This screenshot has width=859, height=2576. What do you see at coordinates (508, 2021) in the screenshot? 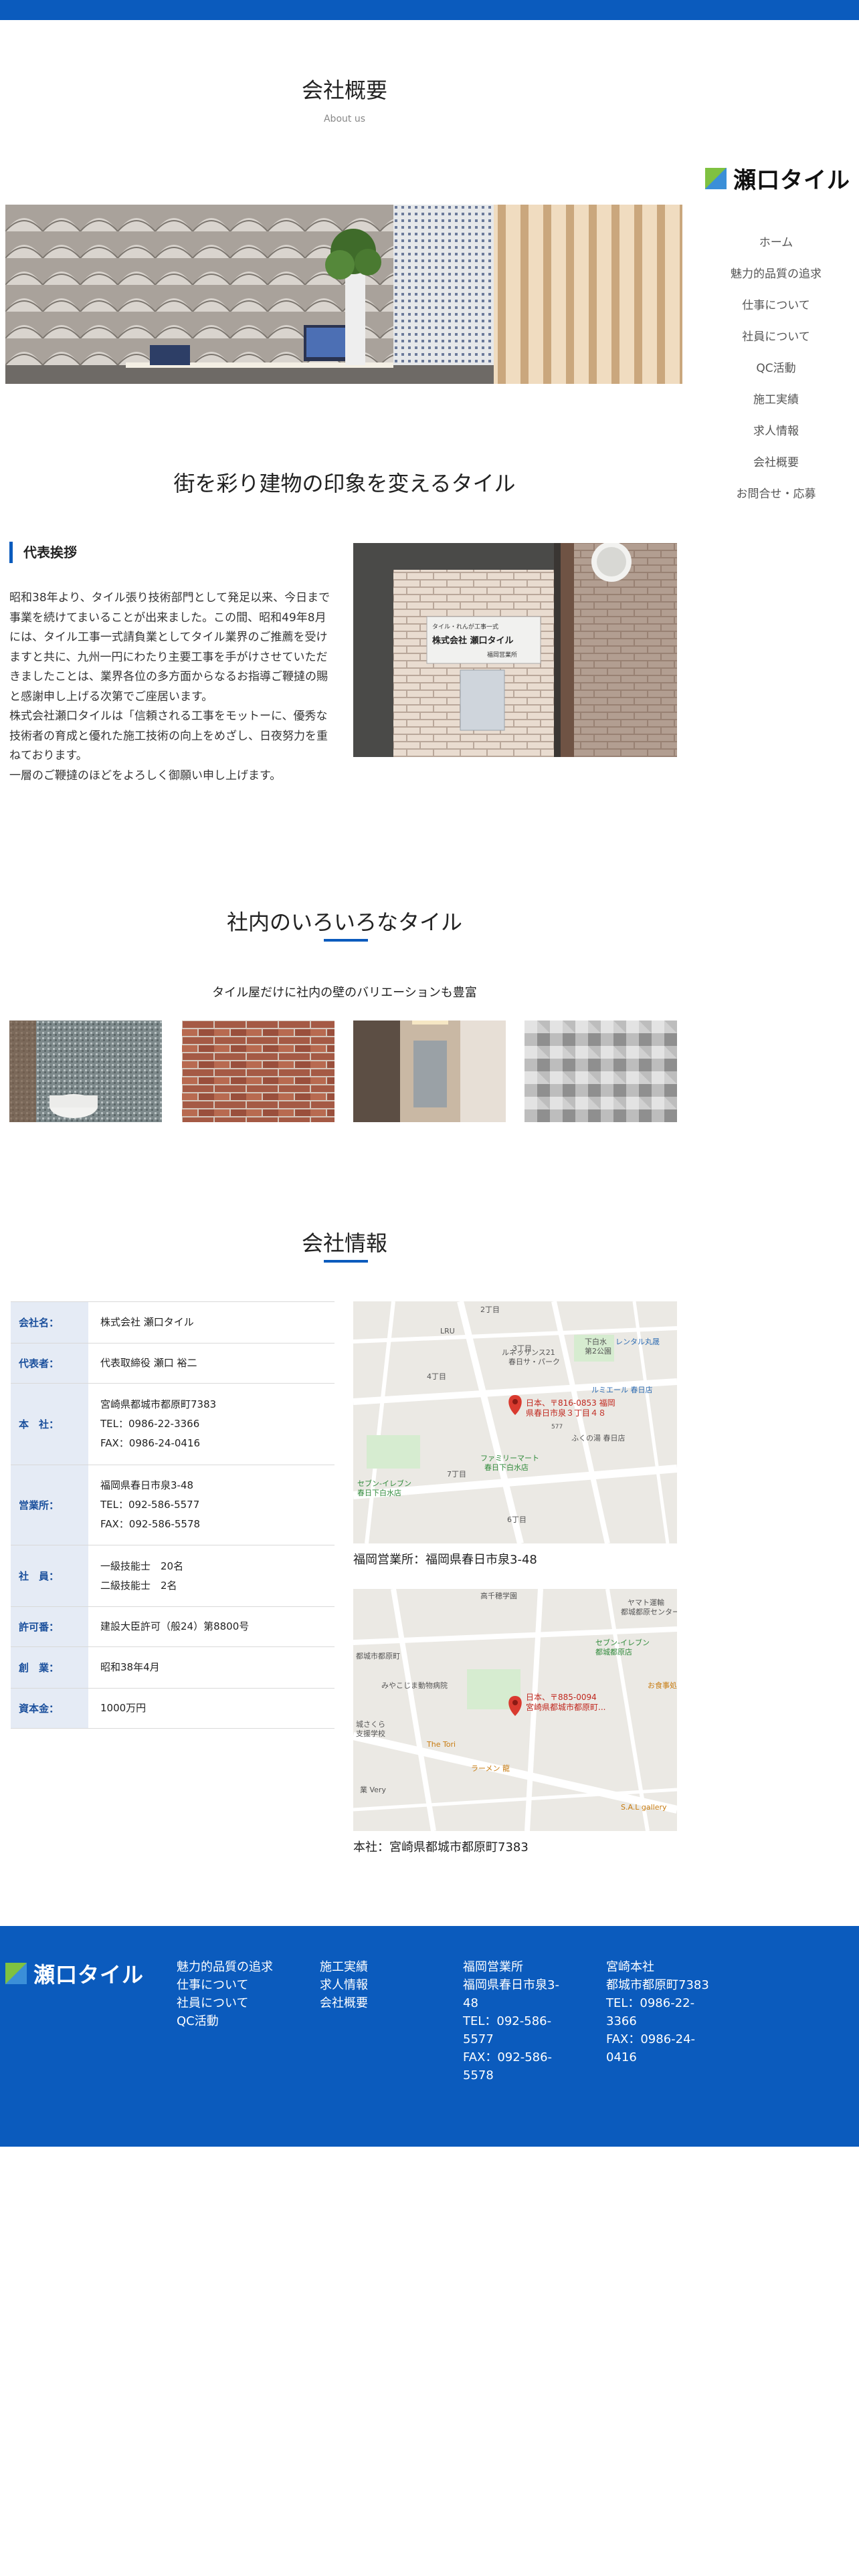
I see `footer-text: TEL：092-586-` at bounding box center [508, 2021].